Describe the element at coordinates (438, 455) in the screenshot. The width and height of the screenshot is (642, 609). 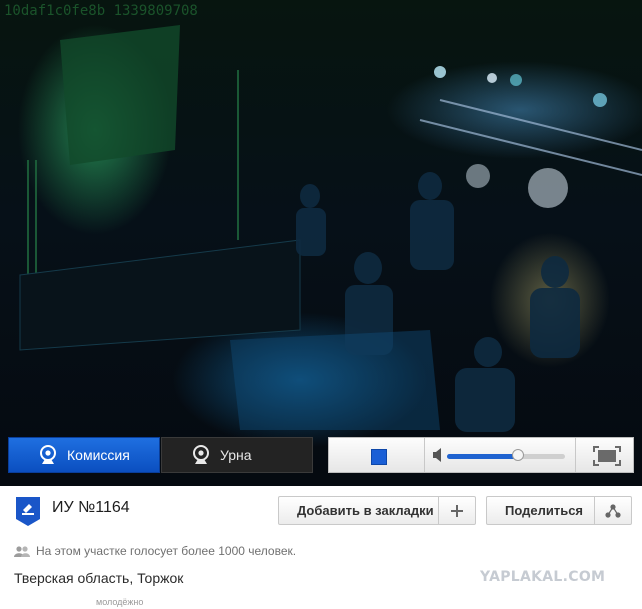
I see `volume-icon` at that location.